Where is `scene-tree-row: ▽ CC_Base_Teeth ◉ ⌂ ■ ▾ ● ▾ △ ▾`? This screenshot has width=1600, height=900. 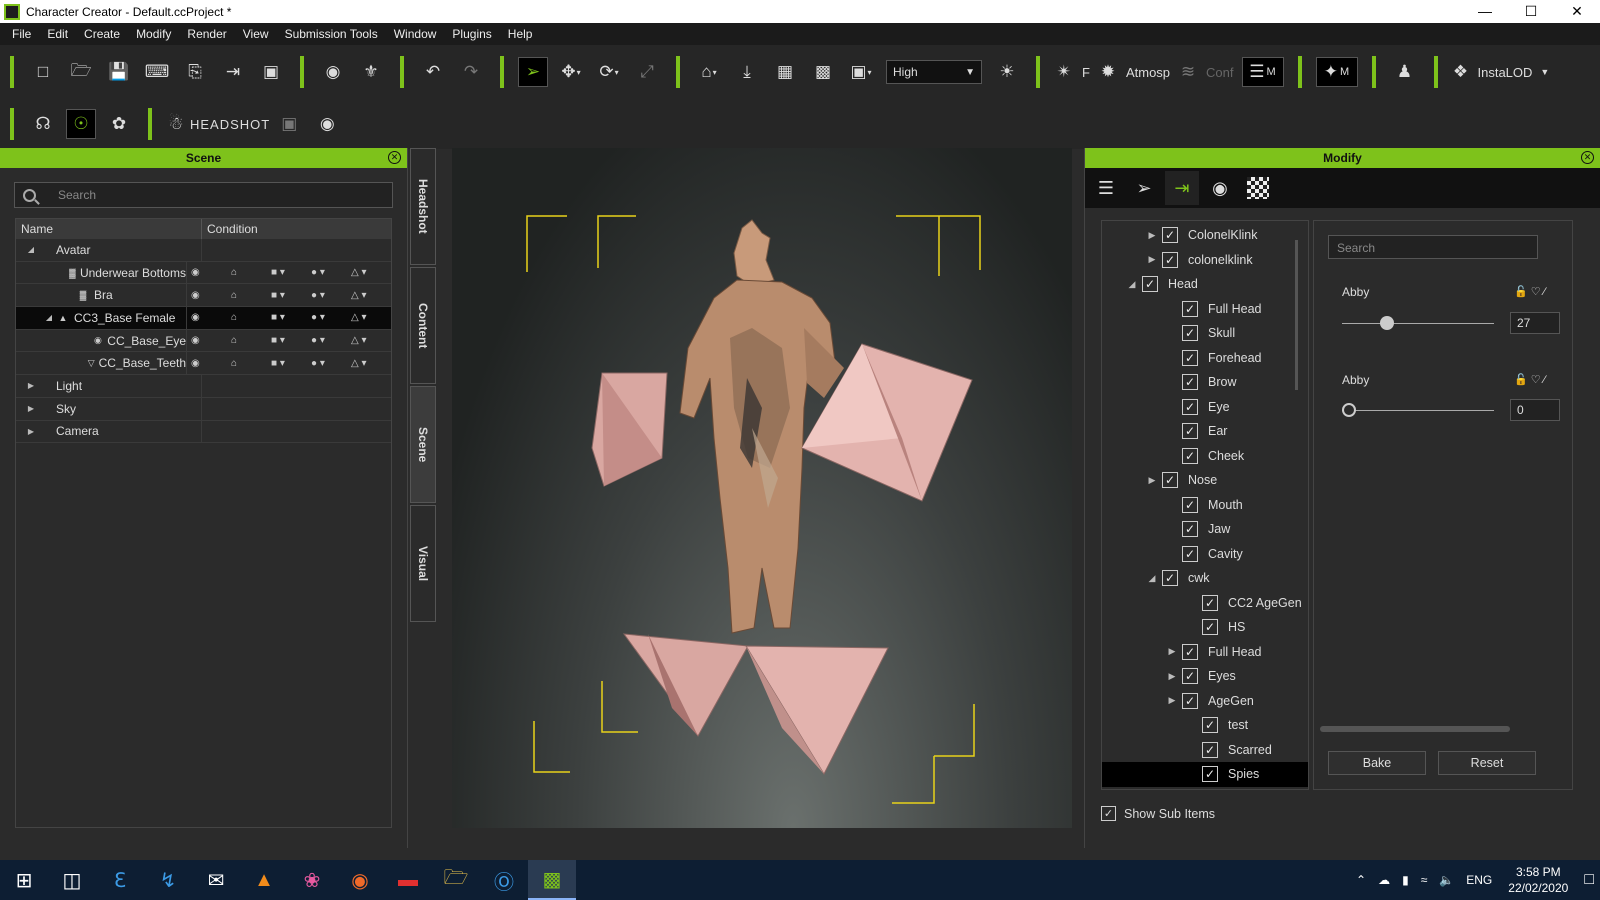
scene-tree-row: ▽ CC_Base_Teeth ◉ ⌂ ■ ▾ ● ▾ △ ▾ is located at coordinates (203, 364).